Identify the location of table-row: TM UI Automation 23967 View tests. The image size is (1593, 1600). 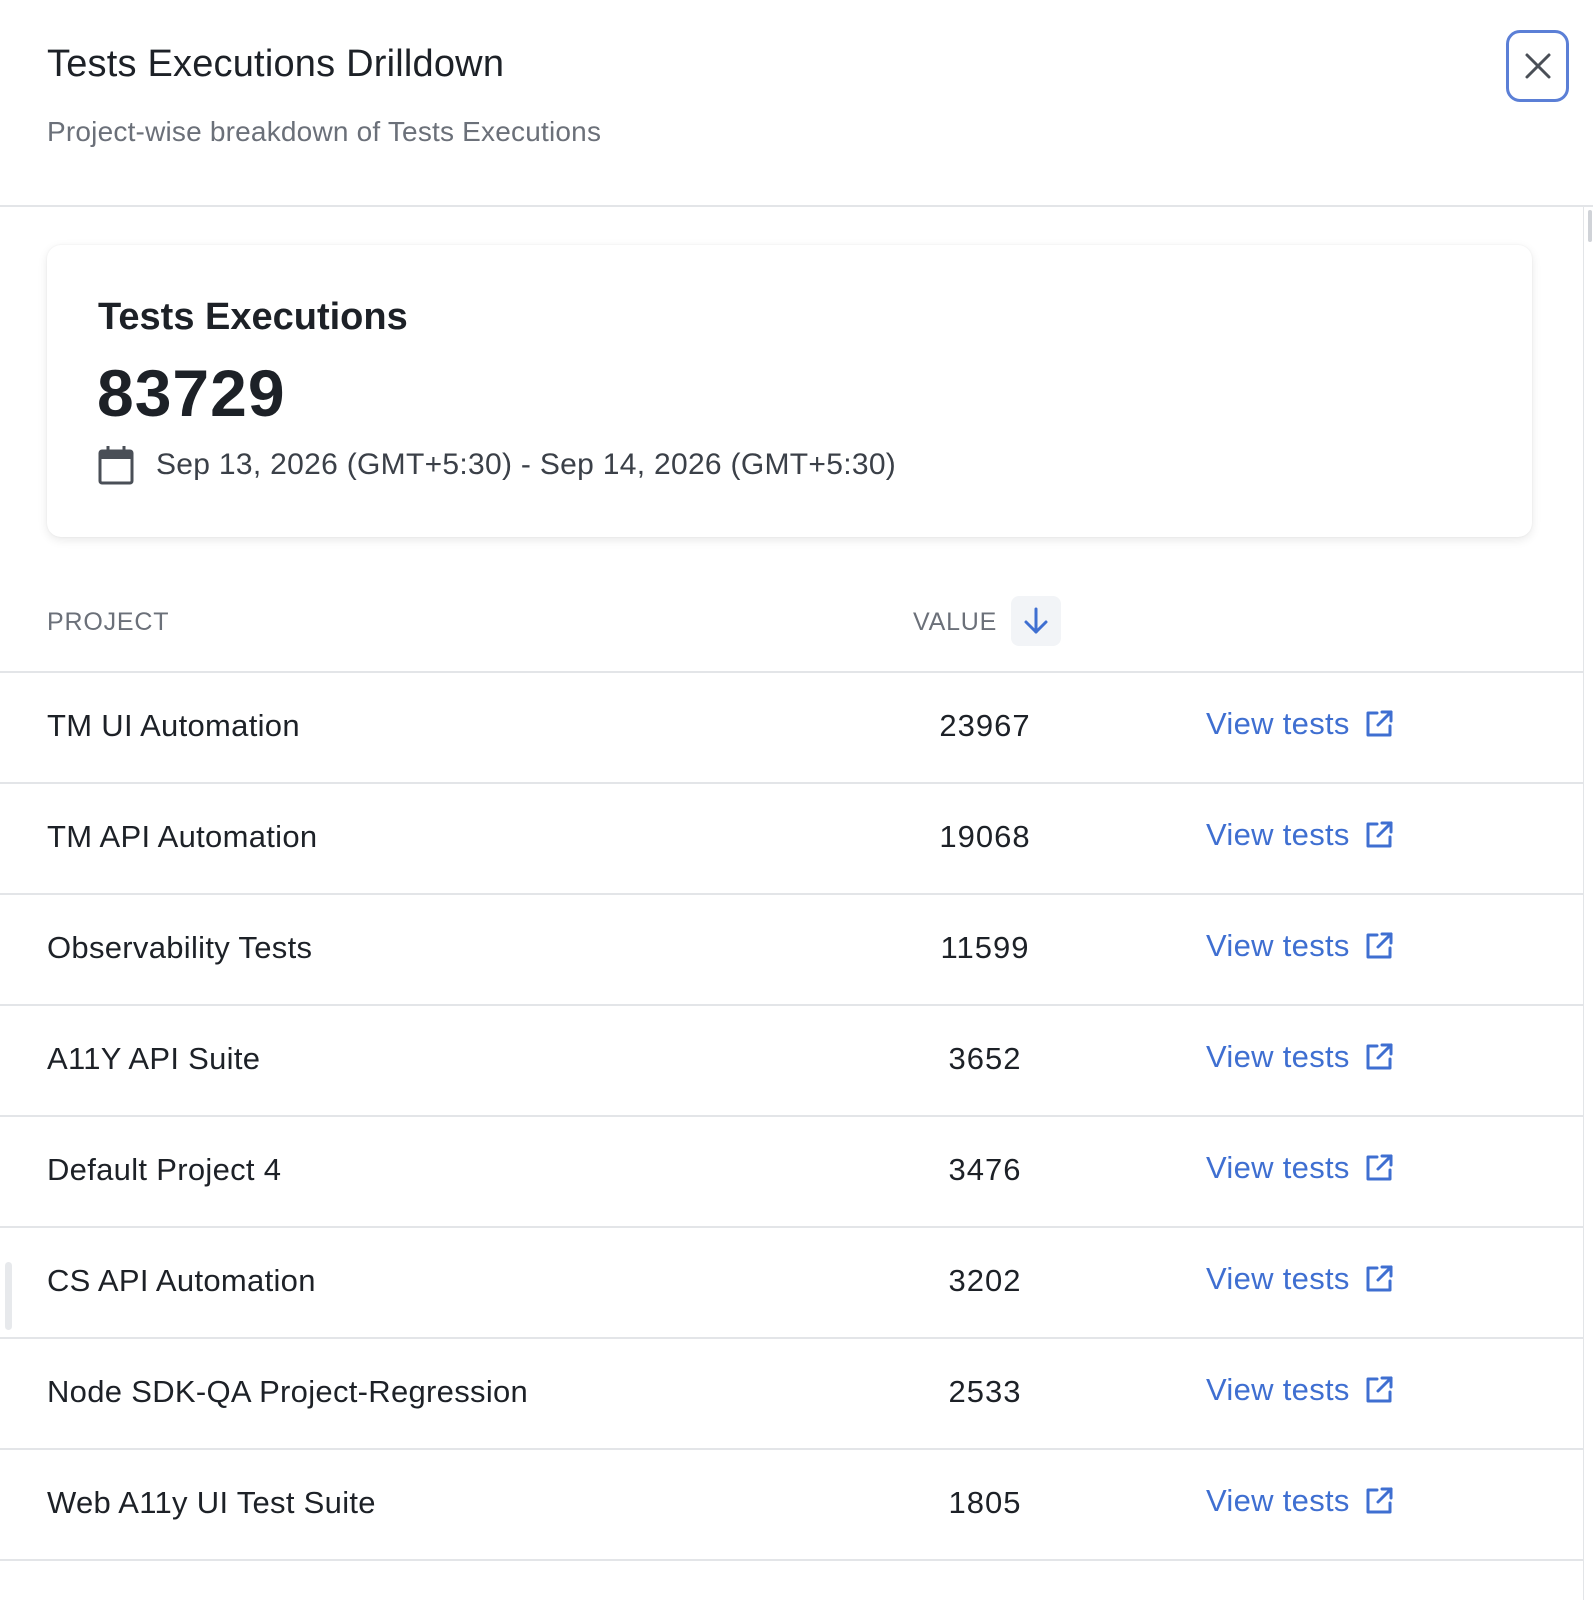
(791, 728).